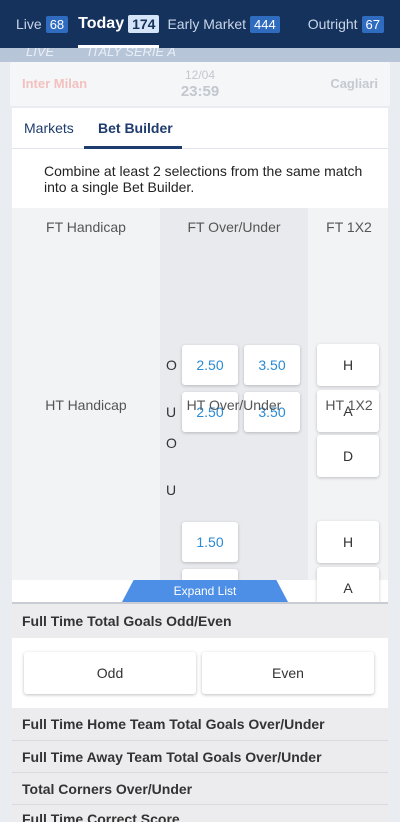 The width and height of the screenshot is (400, 822). What do you see at coordinates (234, 405) in the screenshot?
I see `ht-over-under-header: HT Over/Under` at bounding box center [234, 405].